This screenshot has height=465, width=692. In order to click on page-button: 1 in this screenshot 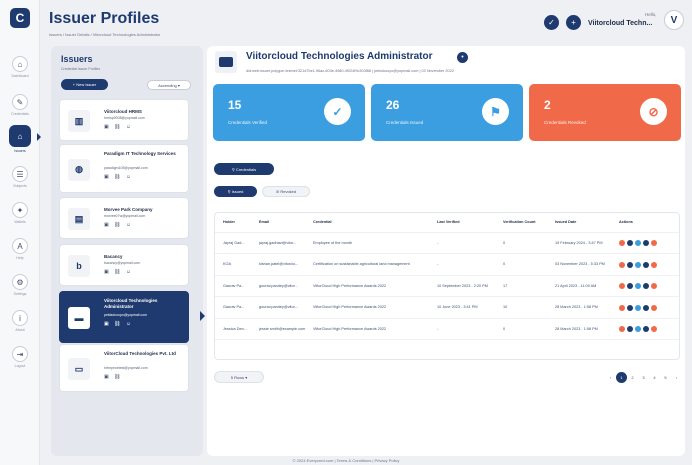, I will do `click(621, 377)`.